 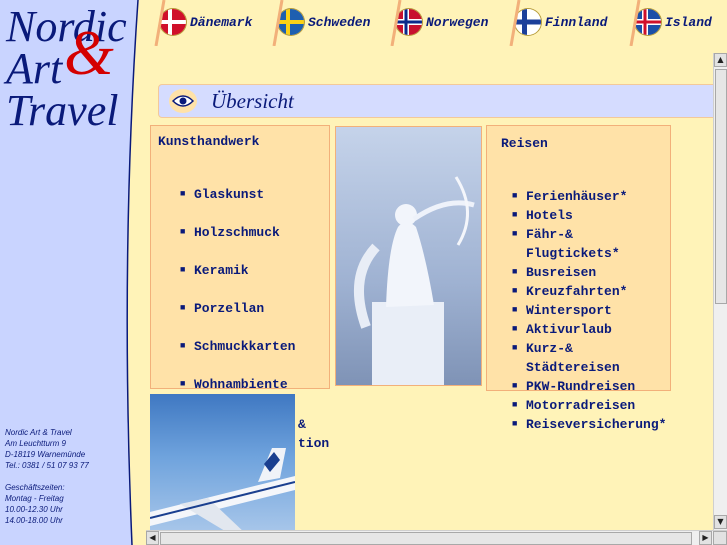 I want to click on logo-line2: Art, so click(x=34, y=68).